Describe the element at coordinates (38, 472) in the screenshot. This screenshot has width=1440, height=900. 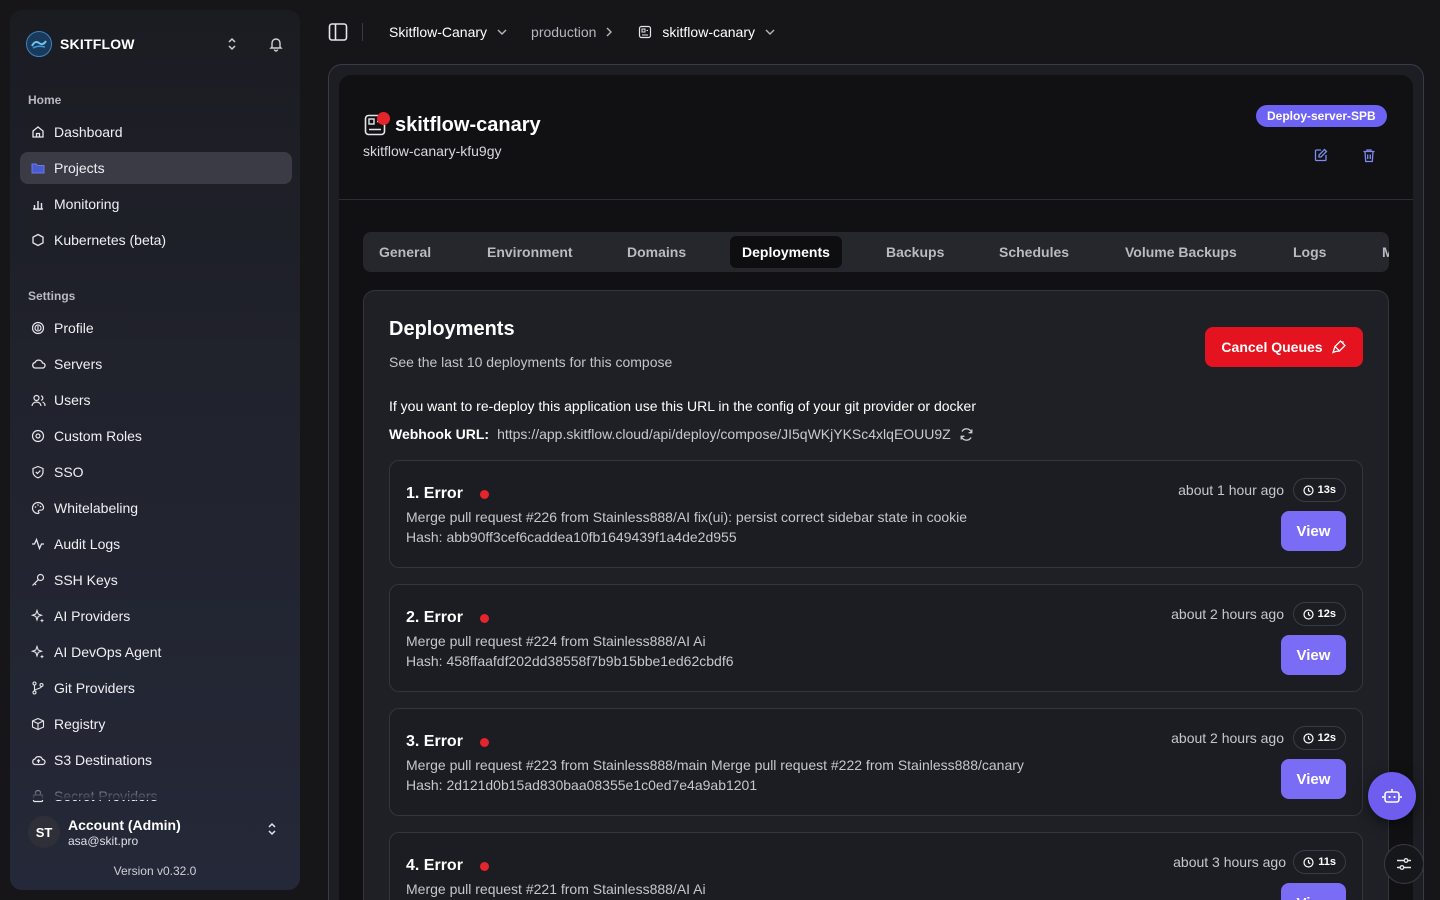
I see `shield-check-icon` at that location.